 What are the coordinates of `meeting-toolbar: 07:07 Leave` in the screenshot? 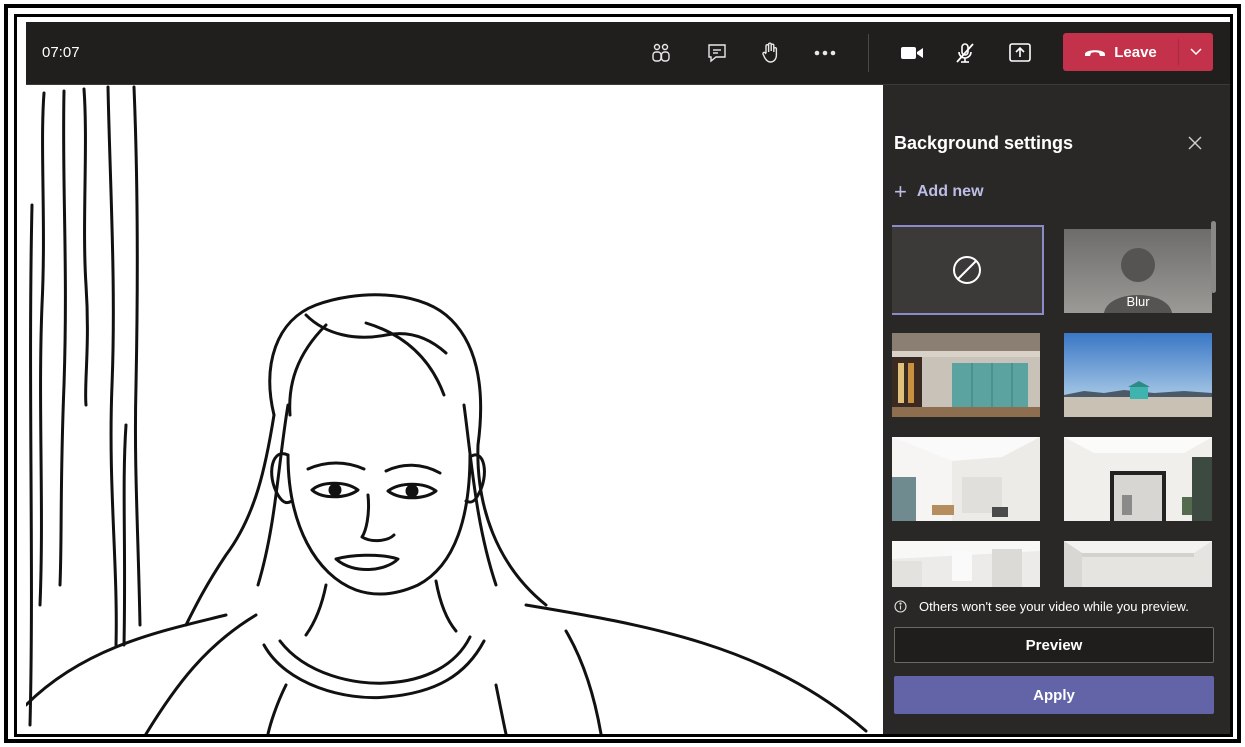 It's located at (628, 53).